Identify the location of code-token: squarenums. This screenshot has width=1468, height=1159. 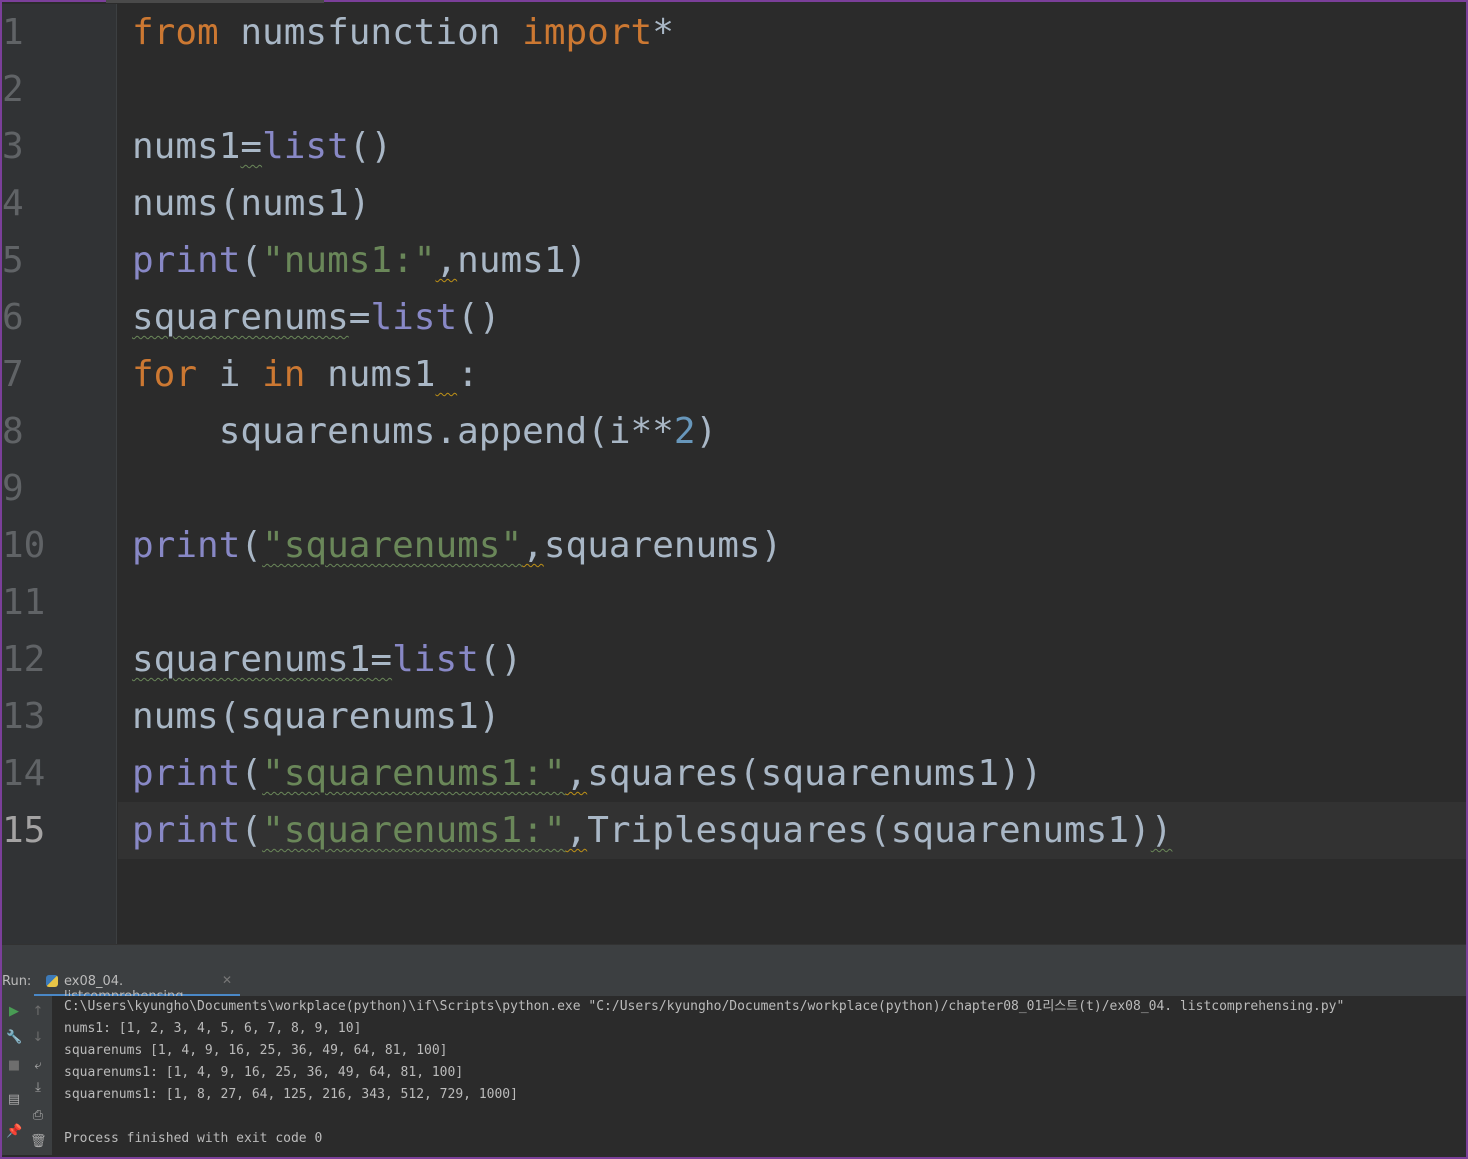
(240, 317).